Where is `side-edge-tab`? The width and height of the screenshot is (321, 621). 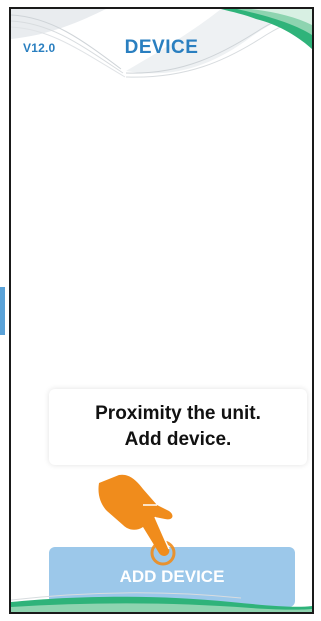 side-edge-tab is located at coordinates (2, 311).